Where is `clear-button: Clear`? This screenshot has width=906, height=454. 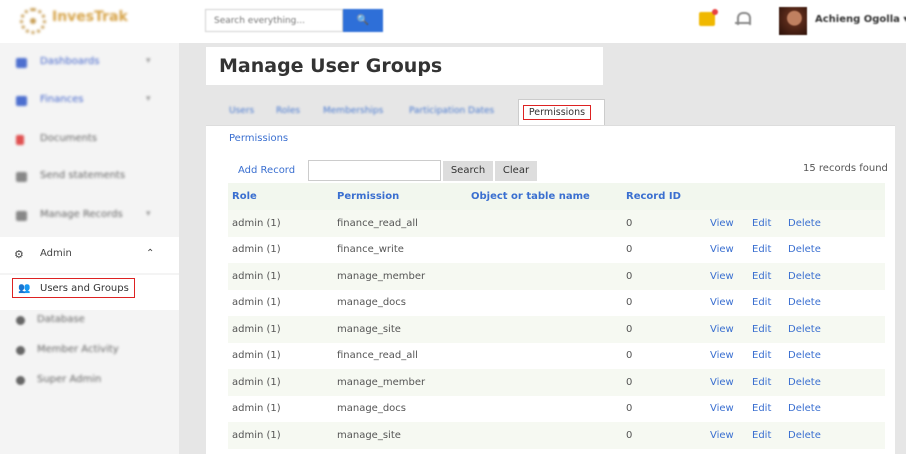
clear-button: Clear is located at coordinates (516, 171).